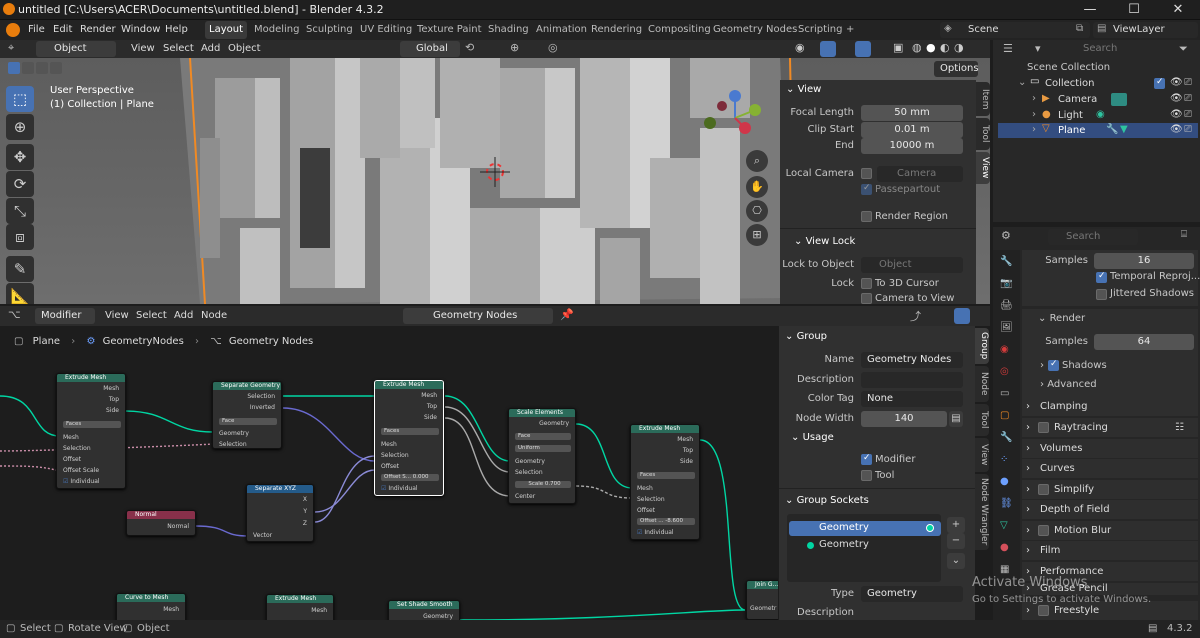 The image size is (1200, 638). Describe the element at coordinates (14, 68) in the screenshot. I see `select-new-icon` at that location.